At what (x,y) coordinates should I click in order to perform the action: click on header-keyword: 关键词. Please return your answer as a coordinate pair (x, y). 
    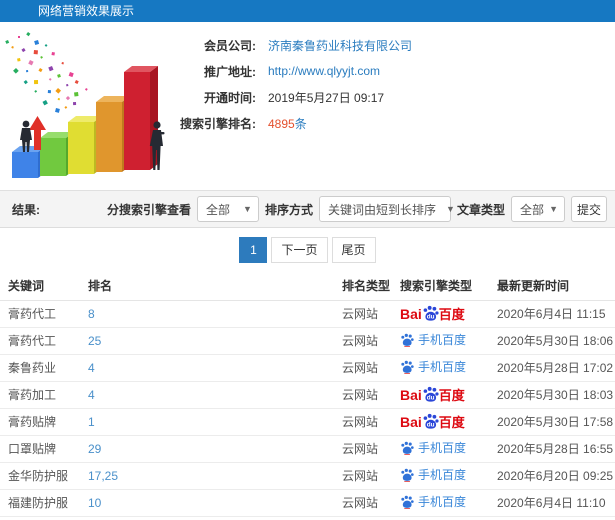
    Looking at the image, I should click on (44, 286).